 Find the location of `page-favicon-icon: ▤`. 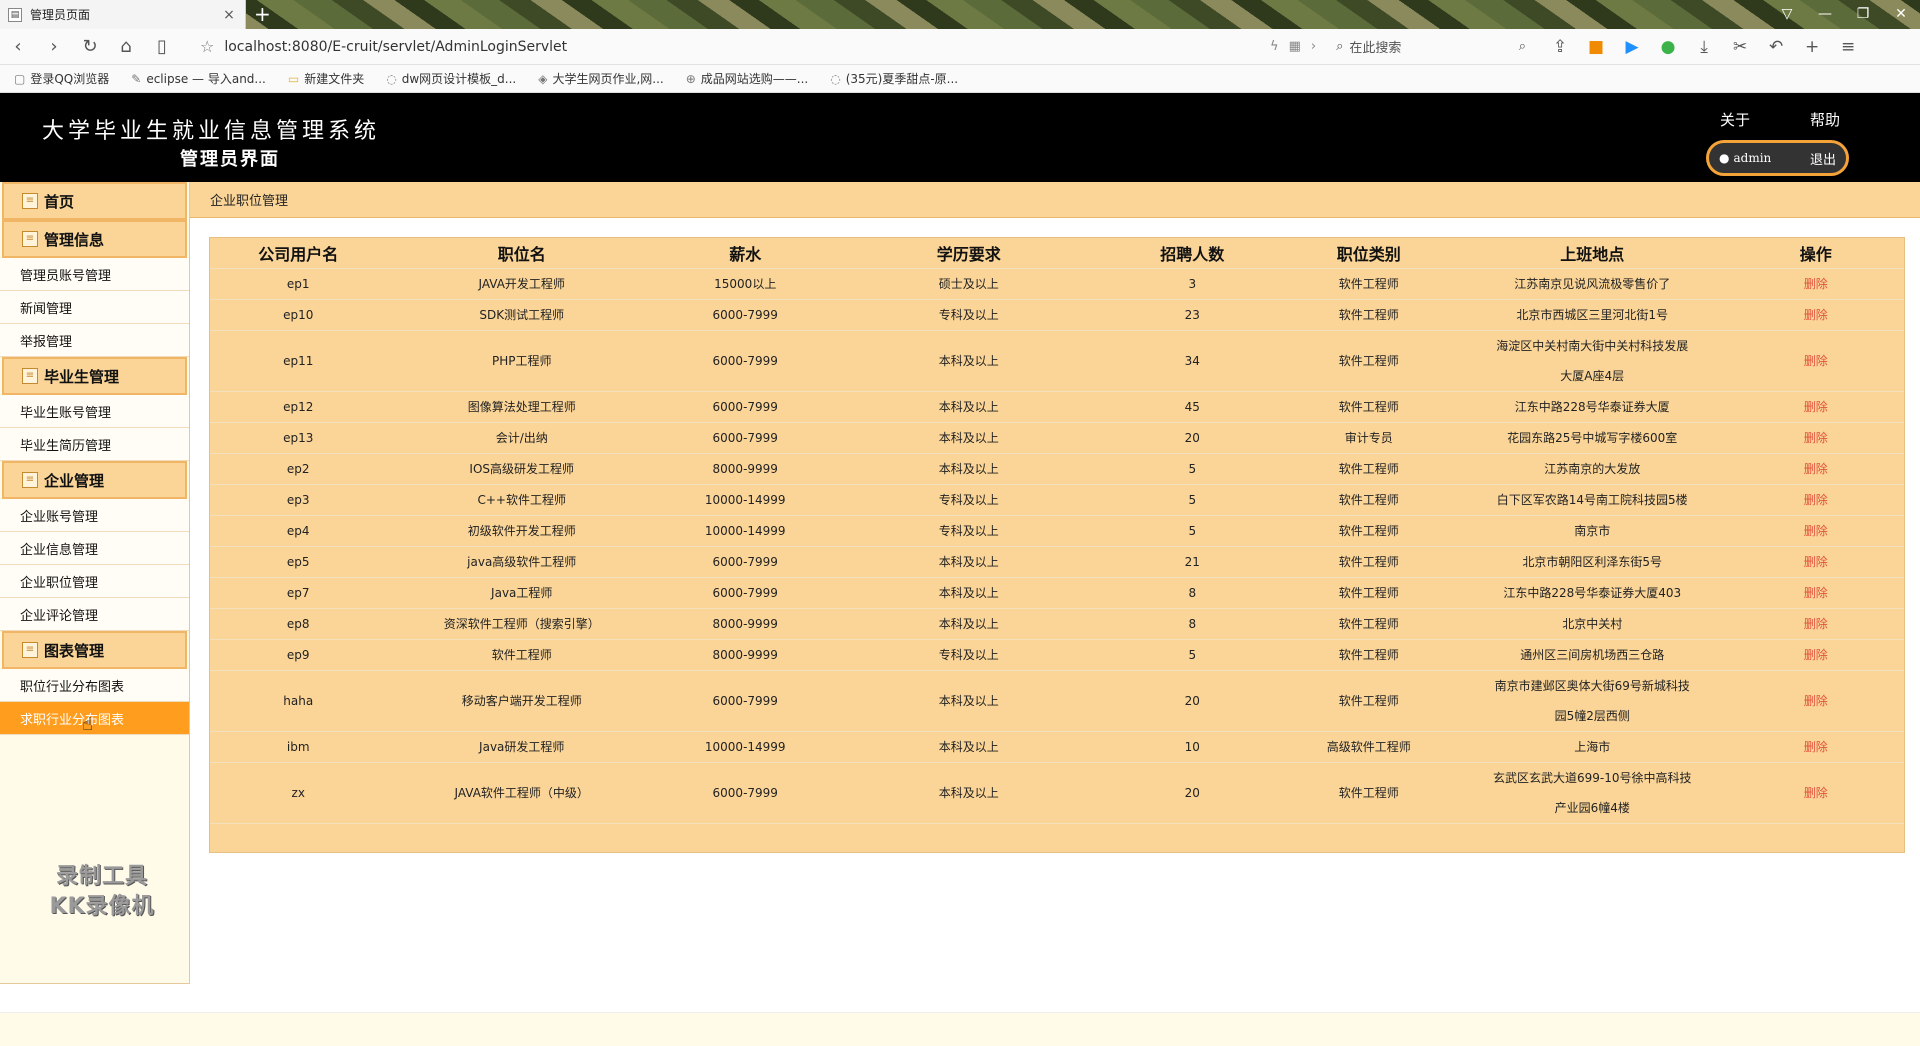

page-favicon-icon: ▤ is located at coordinates (15, 14).